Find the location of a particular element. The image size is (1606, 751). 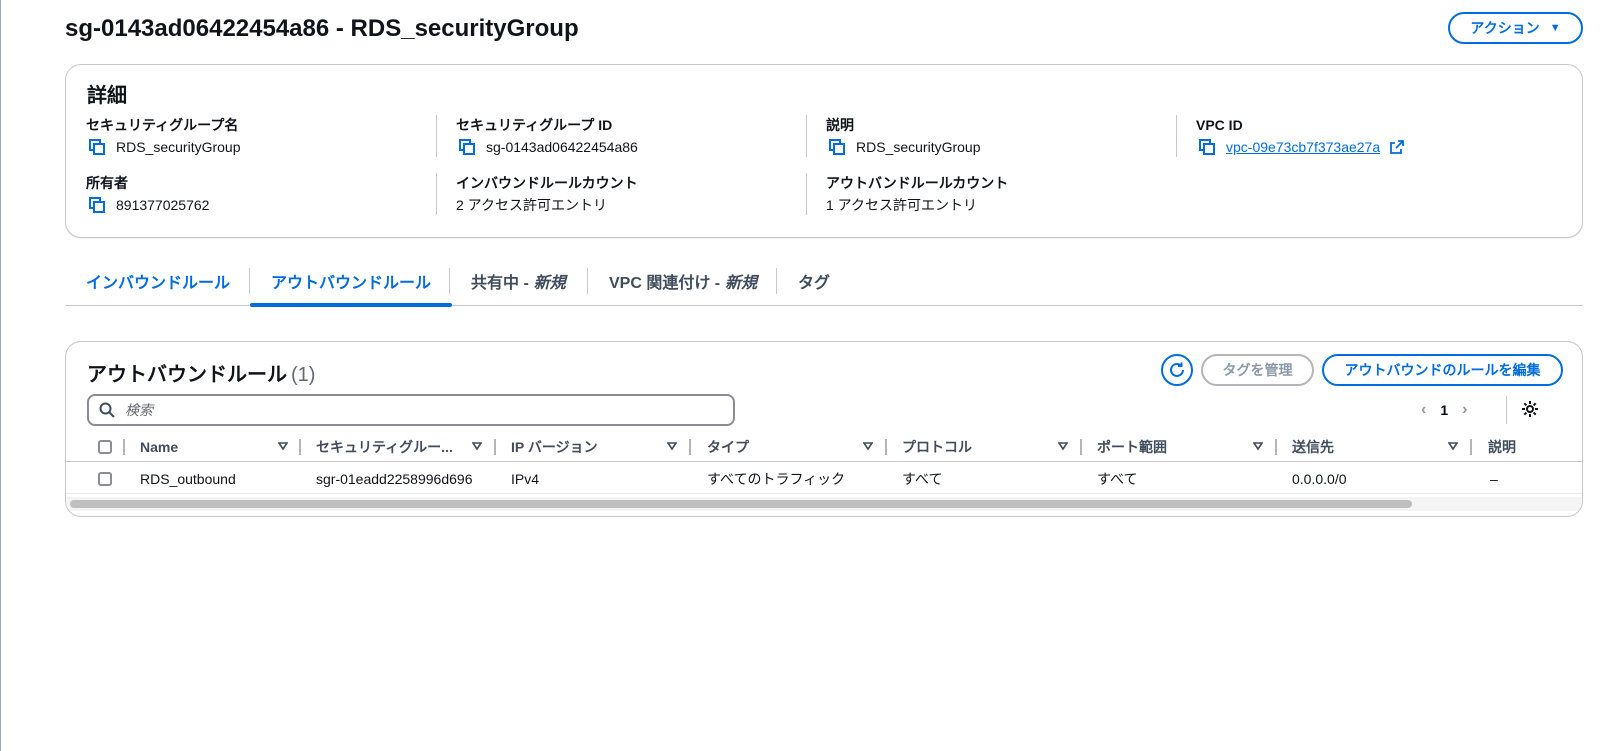

column-header-label: 説明 is located at coordinates (1502, 447).